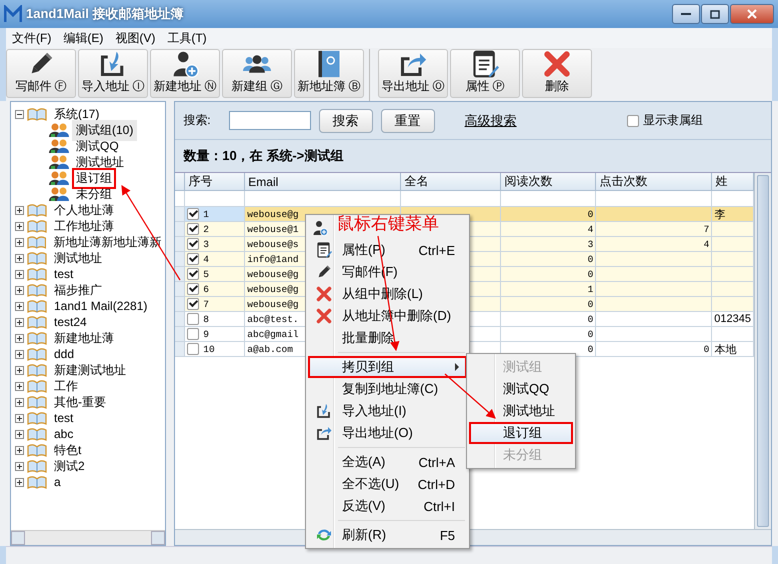 This screenshot has width=778, height=564. What do you see at coordinates (320, 228) in the screenshot?
I see `add-person-icon` at bounding box center [320, 228].